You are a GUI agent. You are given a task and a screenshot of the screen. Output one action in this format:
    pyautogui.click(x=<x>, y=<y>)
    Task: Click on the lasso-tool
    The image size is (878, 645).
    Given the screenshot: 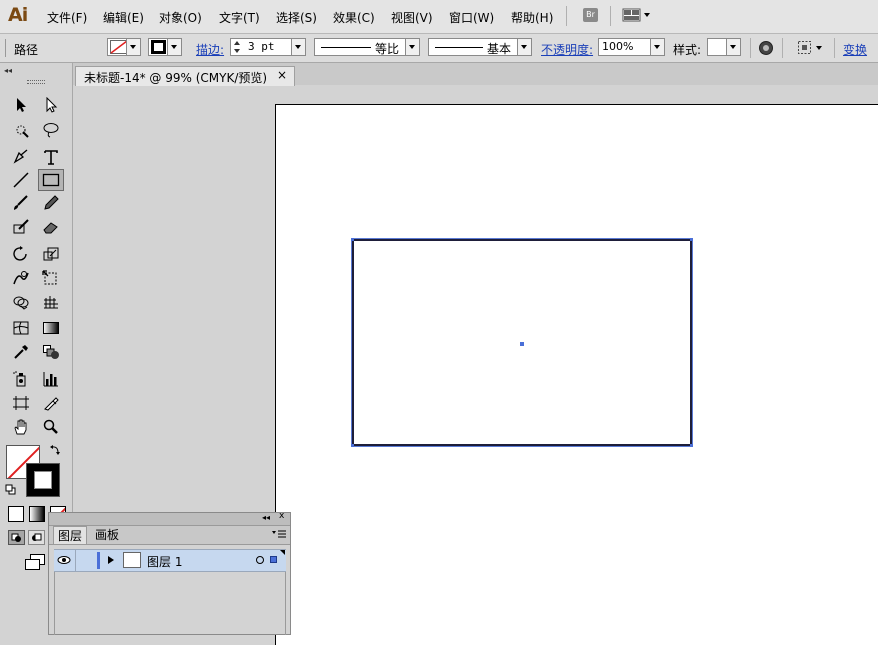 What is the action you would take?
    pyautogui.click(x=51, y=130)
    